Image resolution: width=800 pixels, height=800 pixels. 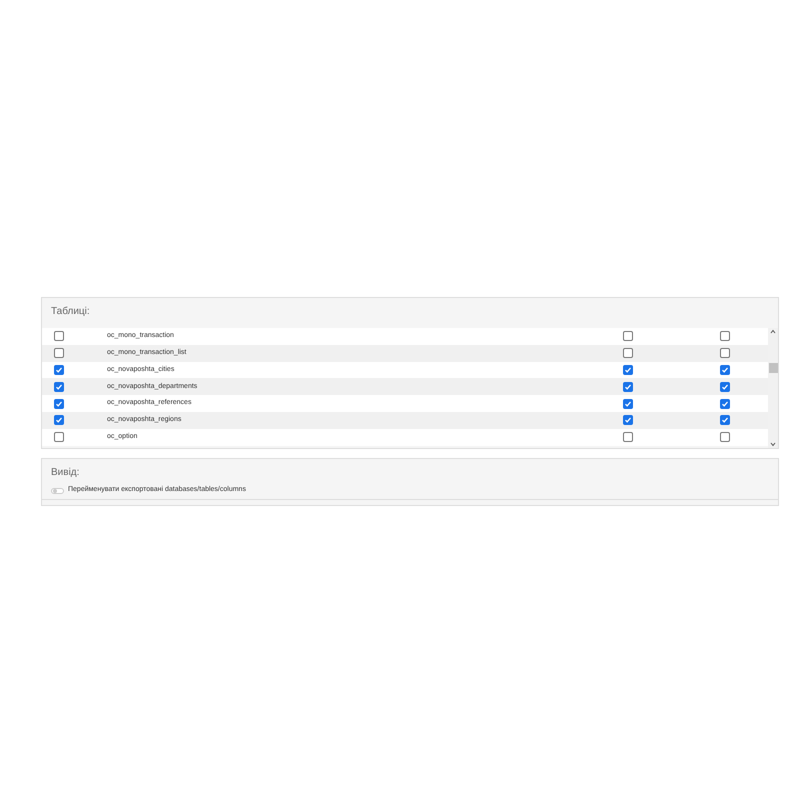 I want to click on panel-title: Вивід:, so click(x=65, y=473).